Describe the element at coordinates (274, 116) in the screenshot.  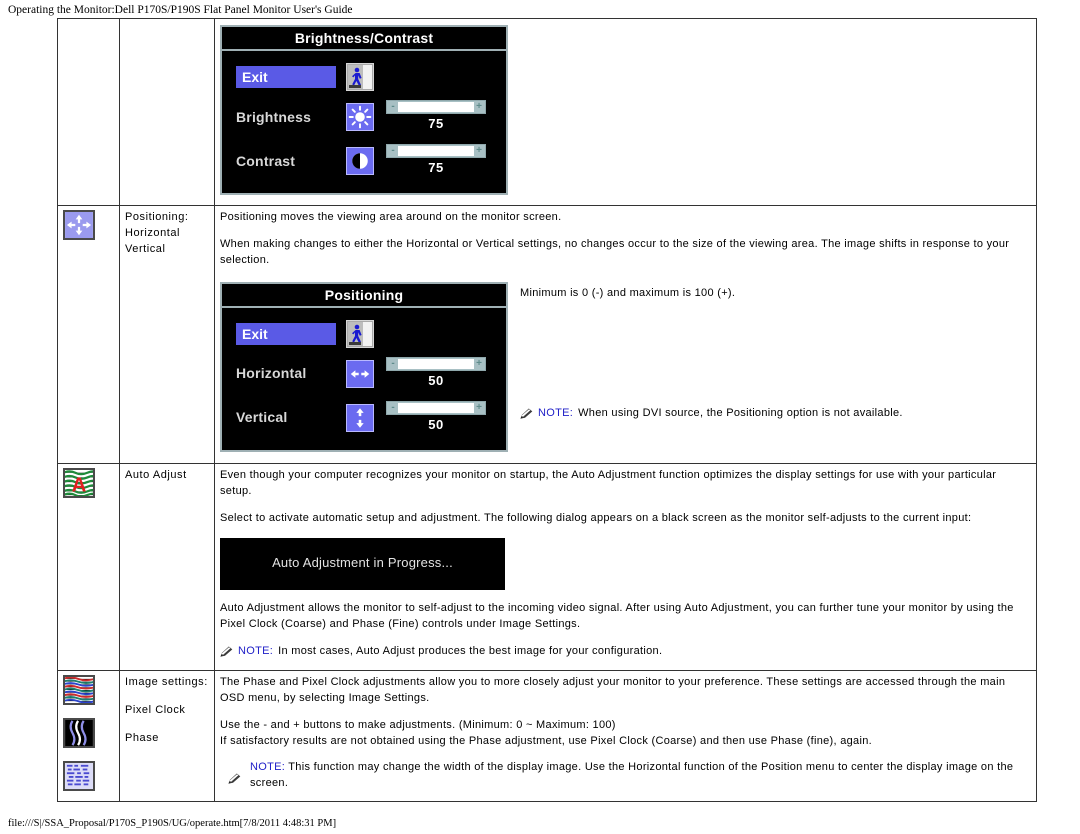
I see `osd-item-label: Brightness` at that location.